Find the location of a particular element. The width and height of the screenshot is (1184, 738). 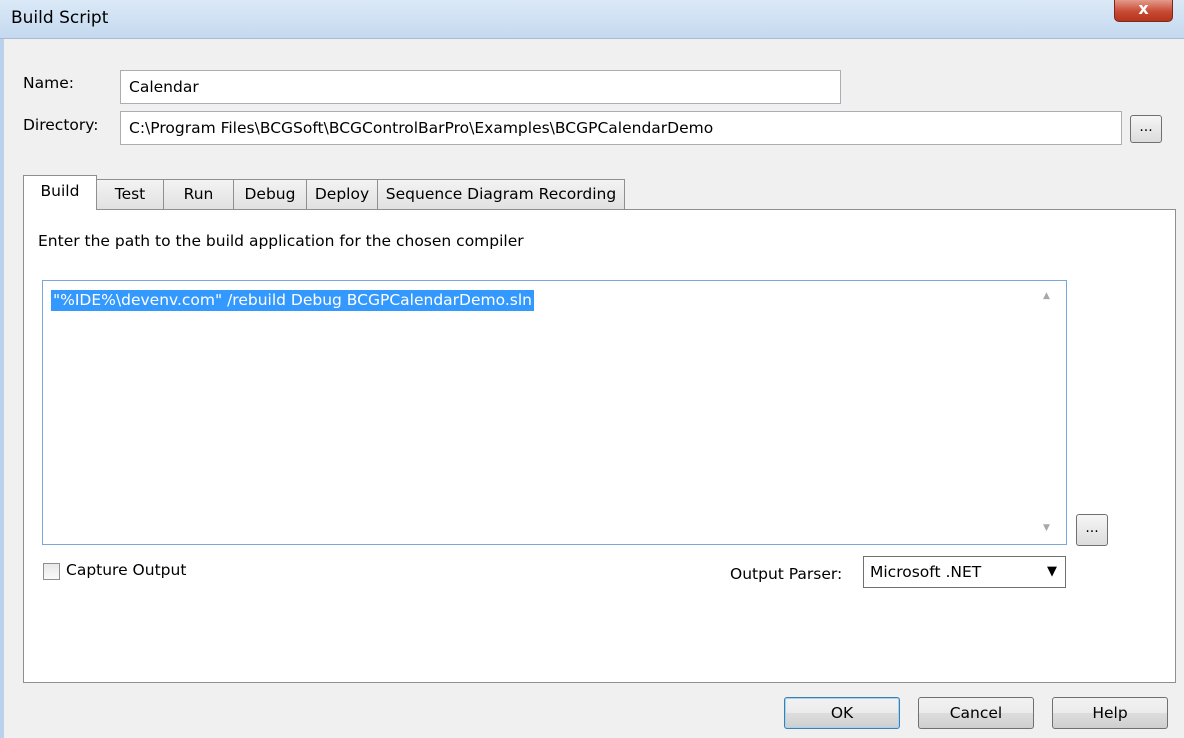

tab-run: Run is located at coordinates (198, 194).